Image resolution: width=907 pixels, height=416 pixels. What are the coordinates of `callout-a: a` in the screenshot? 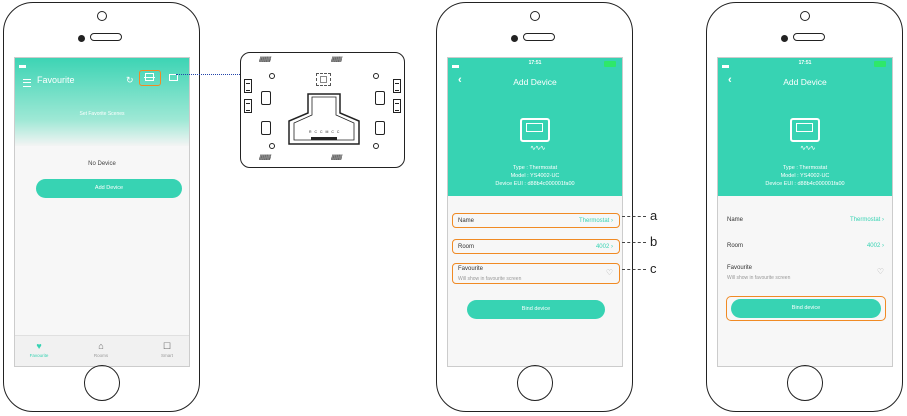 It's located at (654, 215).